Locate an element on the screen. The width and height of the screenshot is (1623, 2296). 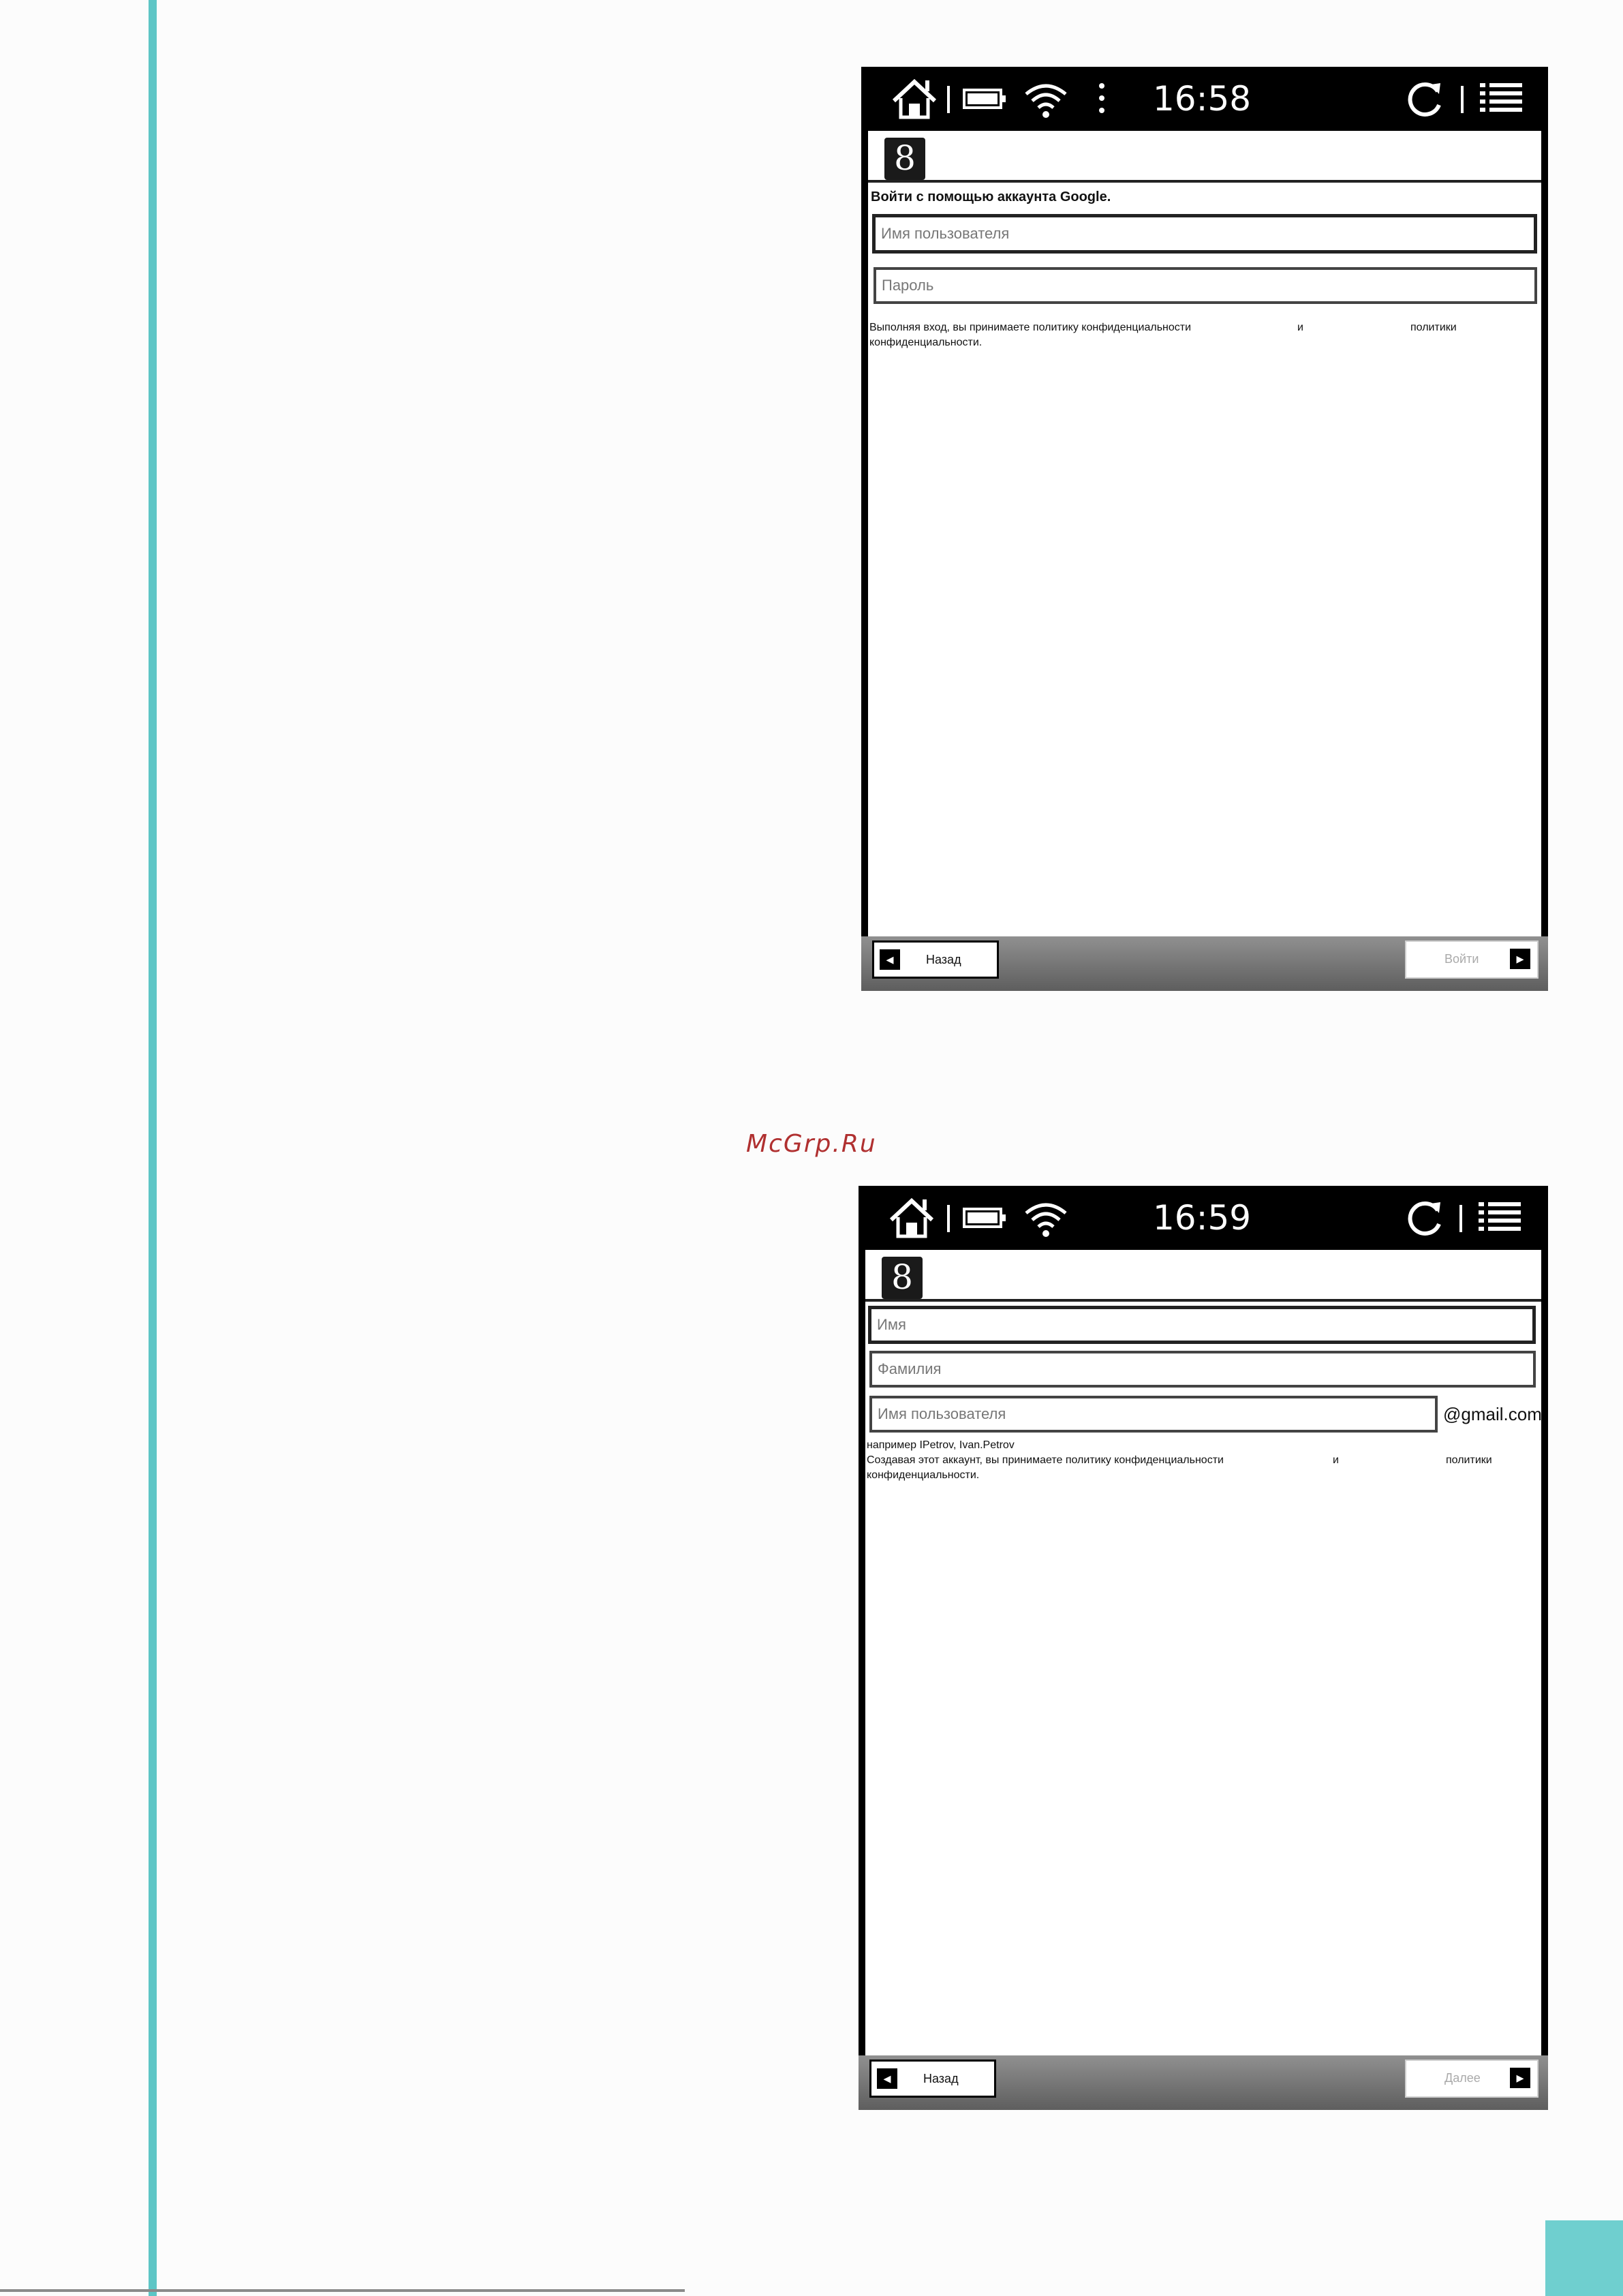
next-button: Далее ▸ is located at coordinates (1472, 2079).